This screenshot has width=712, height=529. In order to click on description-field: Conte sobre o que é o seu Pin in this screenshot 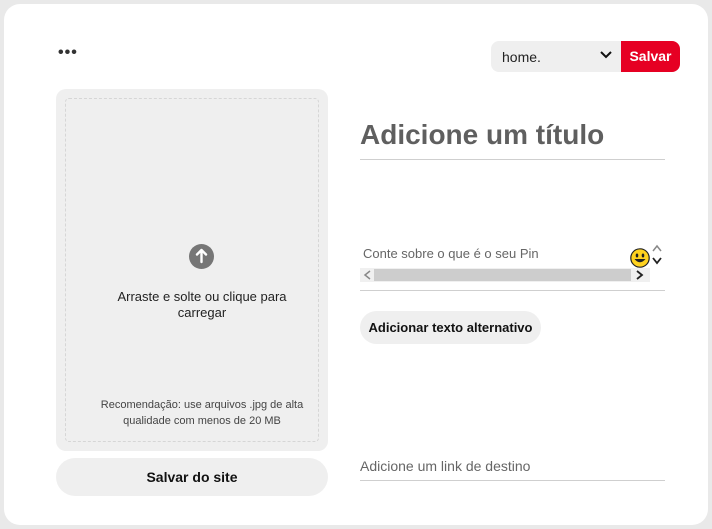, I will do `click(512, 266)`.